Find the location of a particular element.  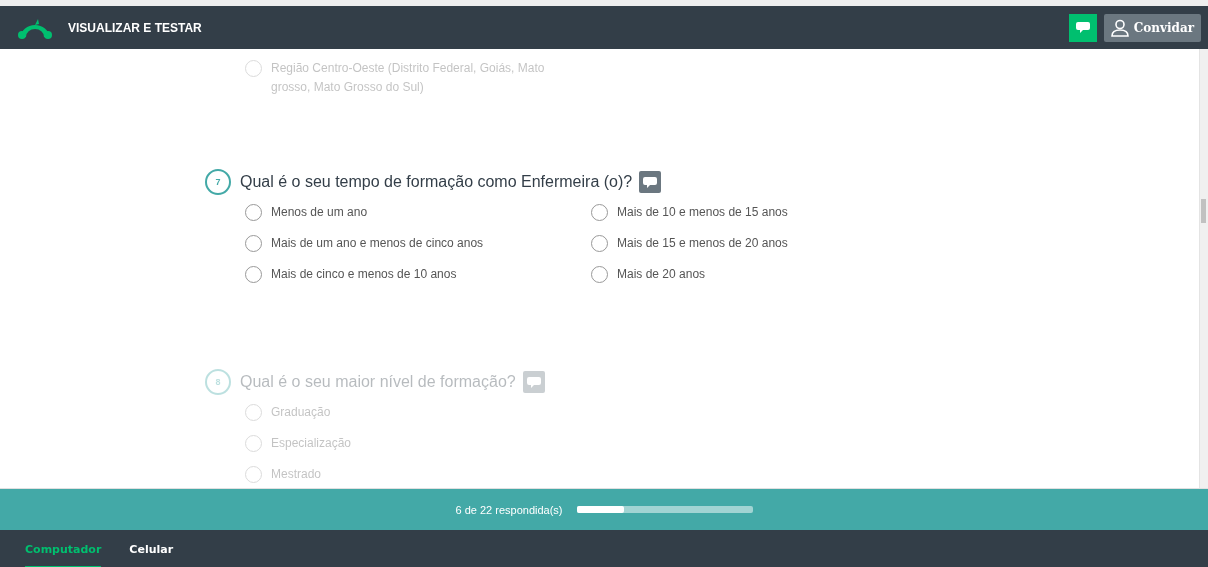

option-label: Mais de 15 e menos de 20 anos is located at coordinates (702, 243).